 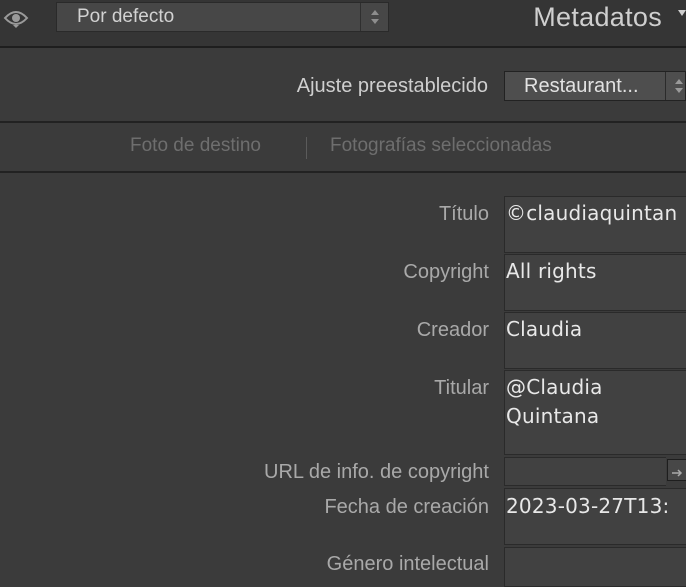 What do you see at coordinates (551, 271) in the screenshot?
I see `copyright-value: All rights` at bounding box center [551, 271].